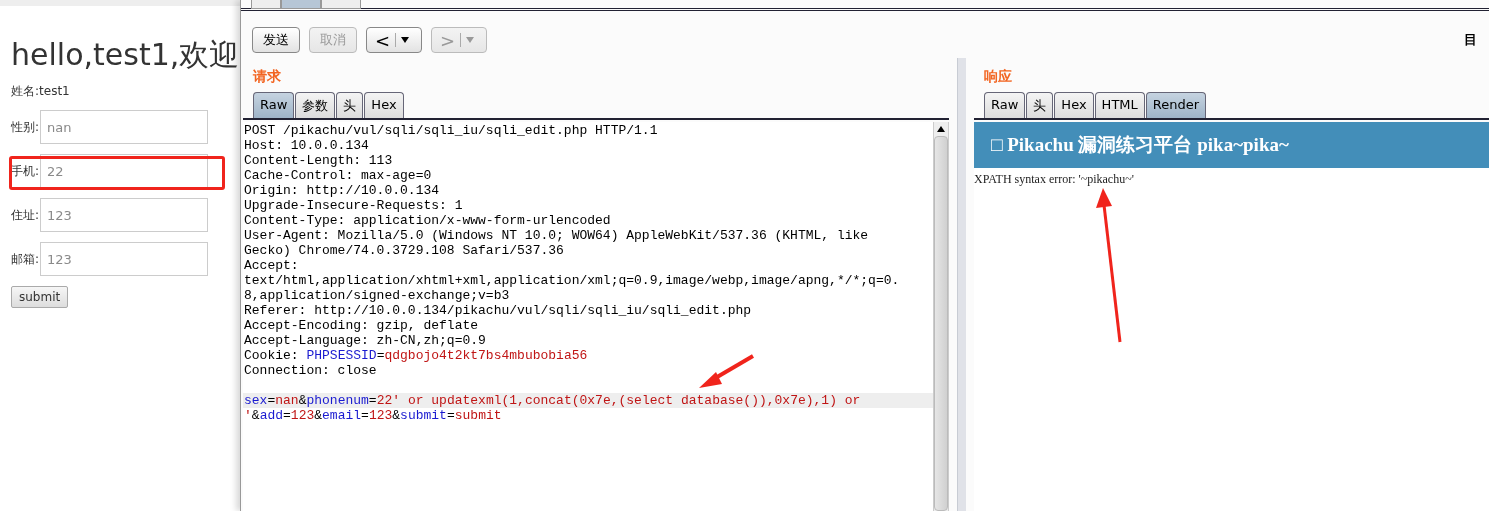 This screenshot has width=1489, height=511. Describe the element at coordinates (342, 190) in the screenshot. I see `code-text: Origin: http://10.0.0.134` at that location.